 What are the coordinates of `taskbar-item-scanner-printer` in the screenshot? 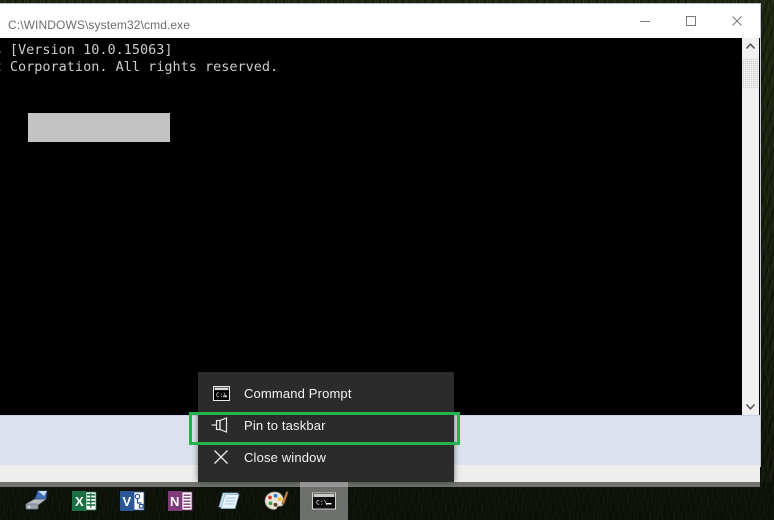 It's located at (36, 501).